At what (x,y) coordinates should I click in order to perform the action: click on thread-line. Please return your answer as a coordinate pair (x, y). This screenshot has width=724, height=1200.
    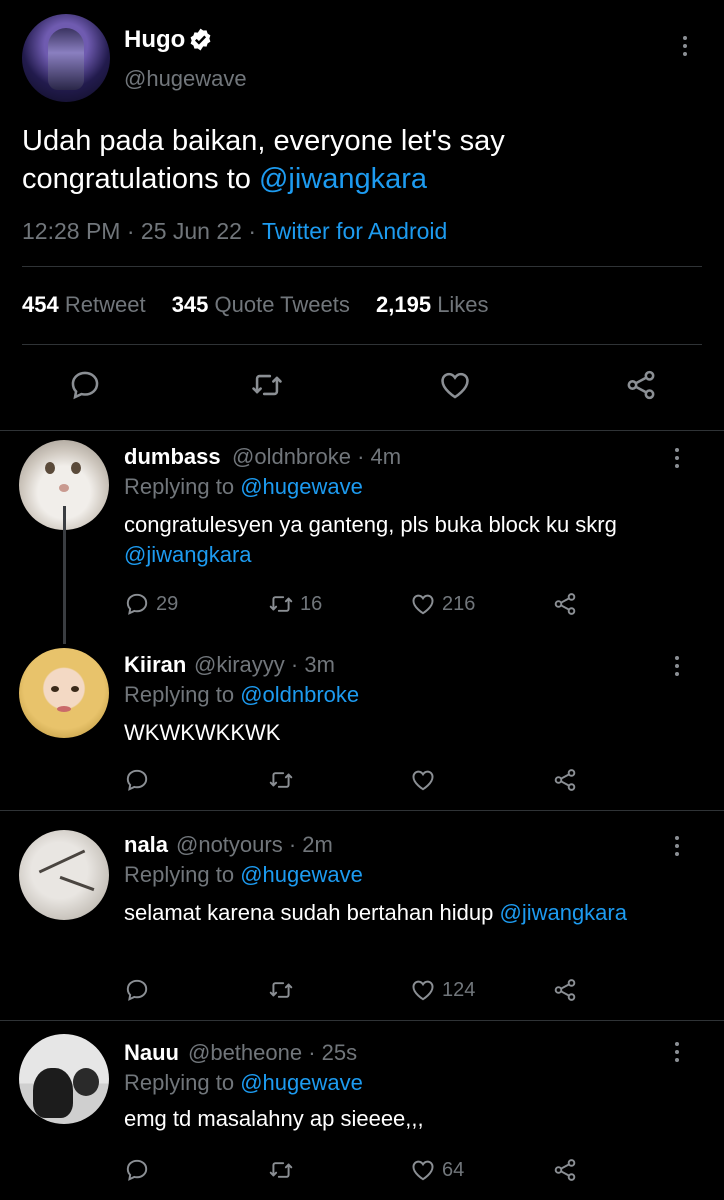
    Looking at the image, I should click on (64, 575).